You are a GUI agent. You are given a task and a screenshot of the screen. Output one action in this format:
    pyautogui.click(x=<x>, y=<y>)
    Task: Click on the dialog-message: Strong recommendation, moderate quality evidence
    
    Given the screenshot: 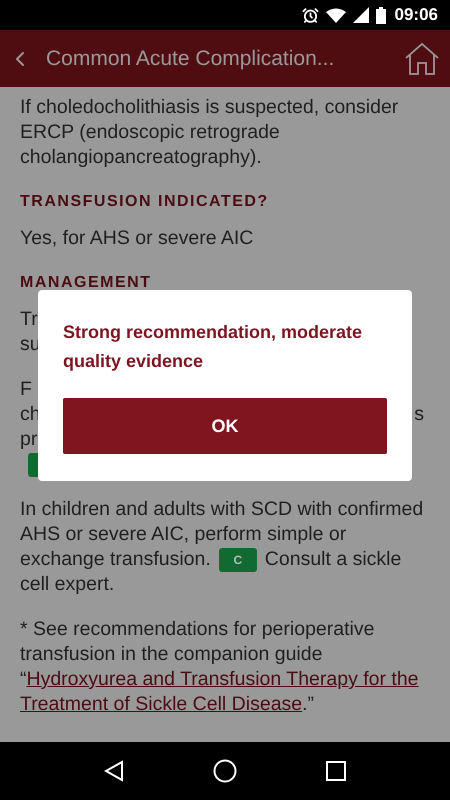 What is the action you would take?
    pyautogui.click(x=213, y=347)
    